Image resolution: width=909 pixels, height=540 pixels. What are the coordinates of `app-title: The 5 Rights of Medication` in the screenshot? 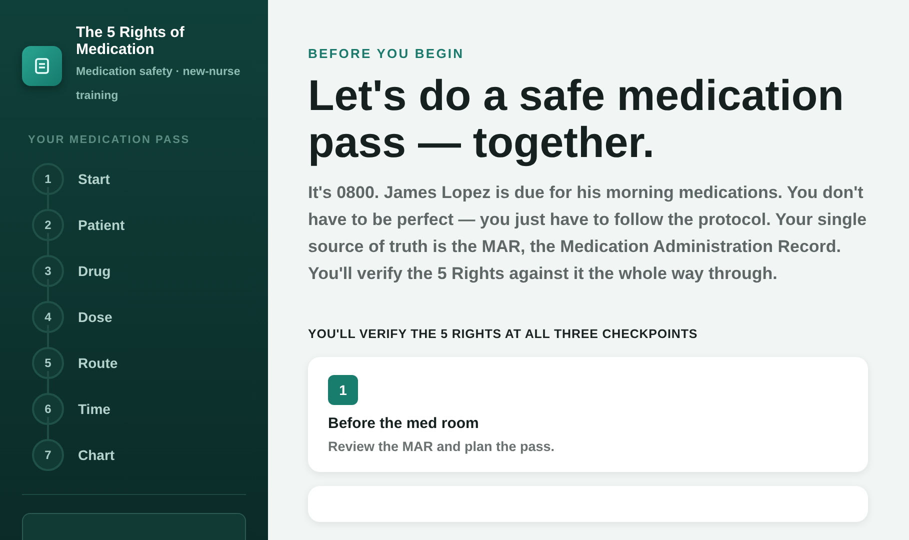 It's located at (131, 41).